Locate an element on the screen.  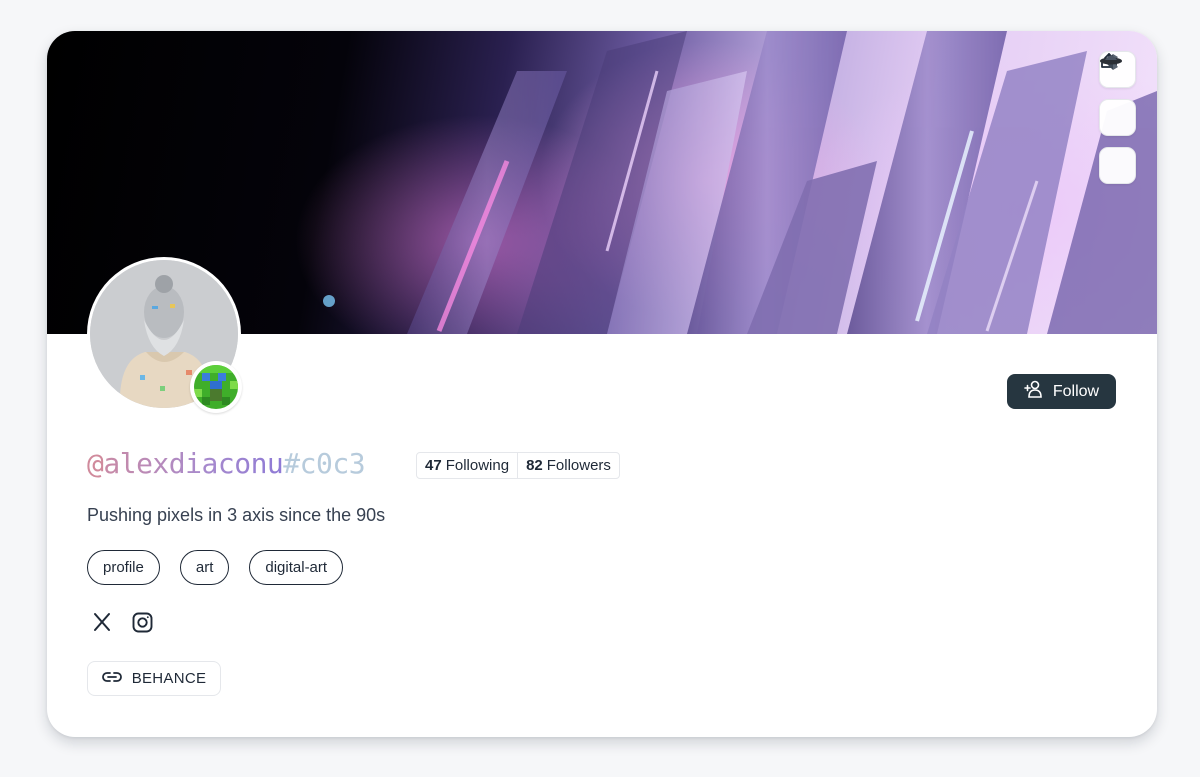
following-stat: 47 Following is located at coordinates (467, 465).